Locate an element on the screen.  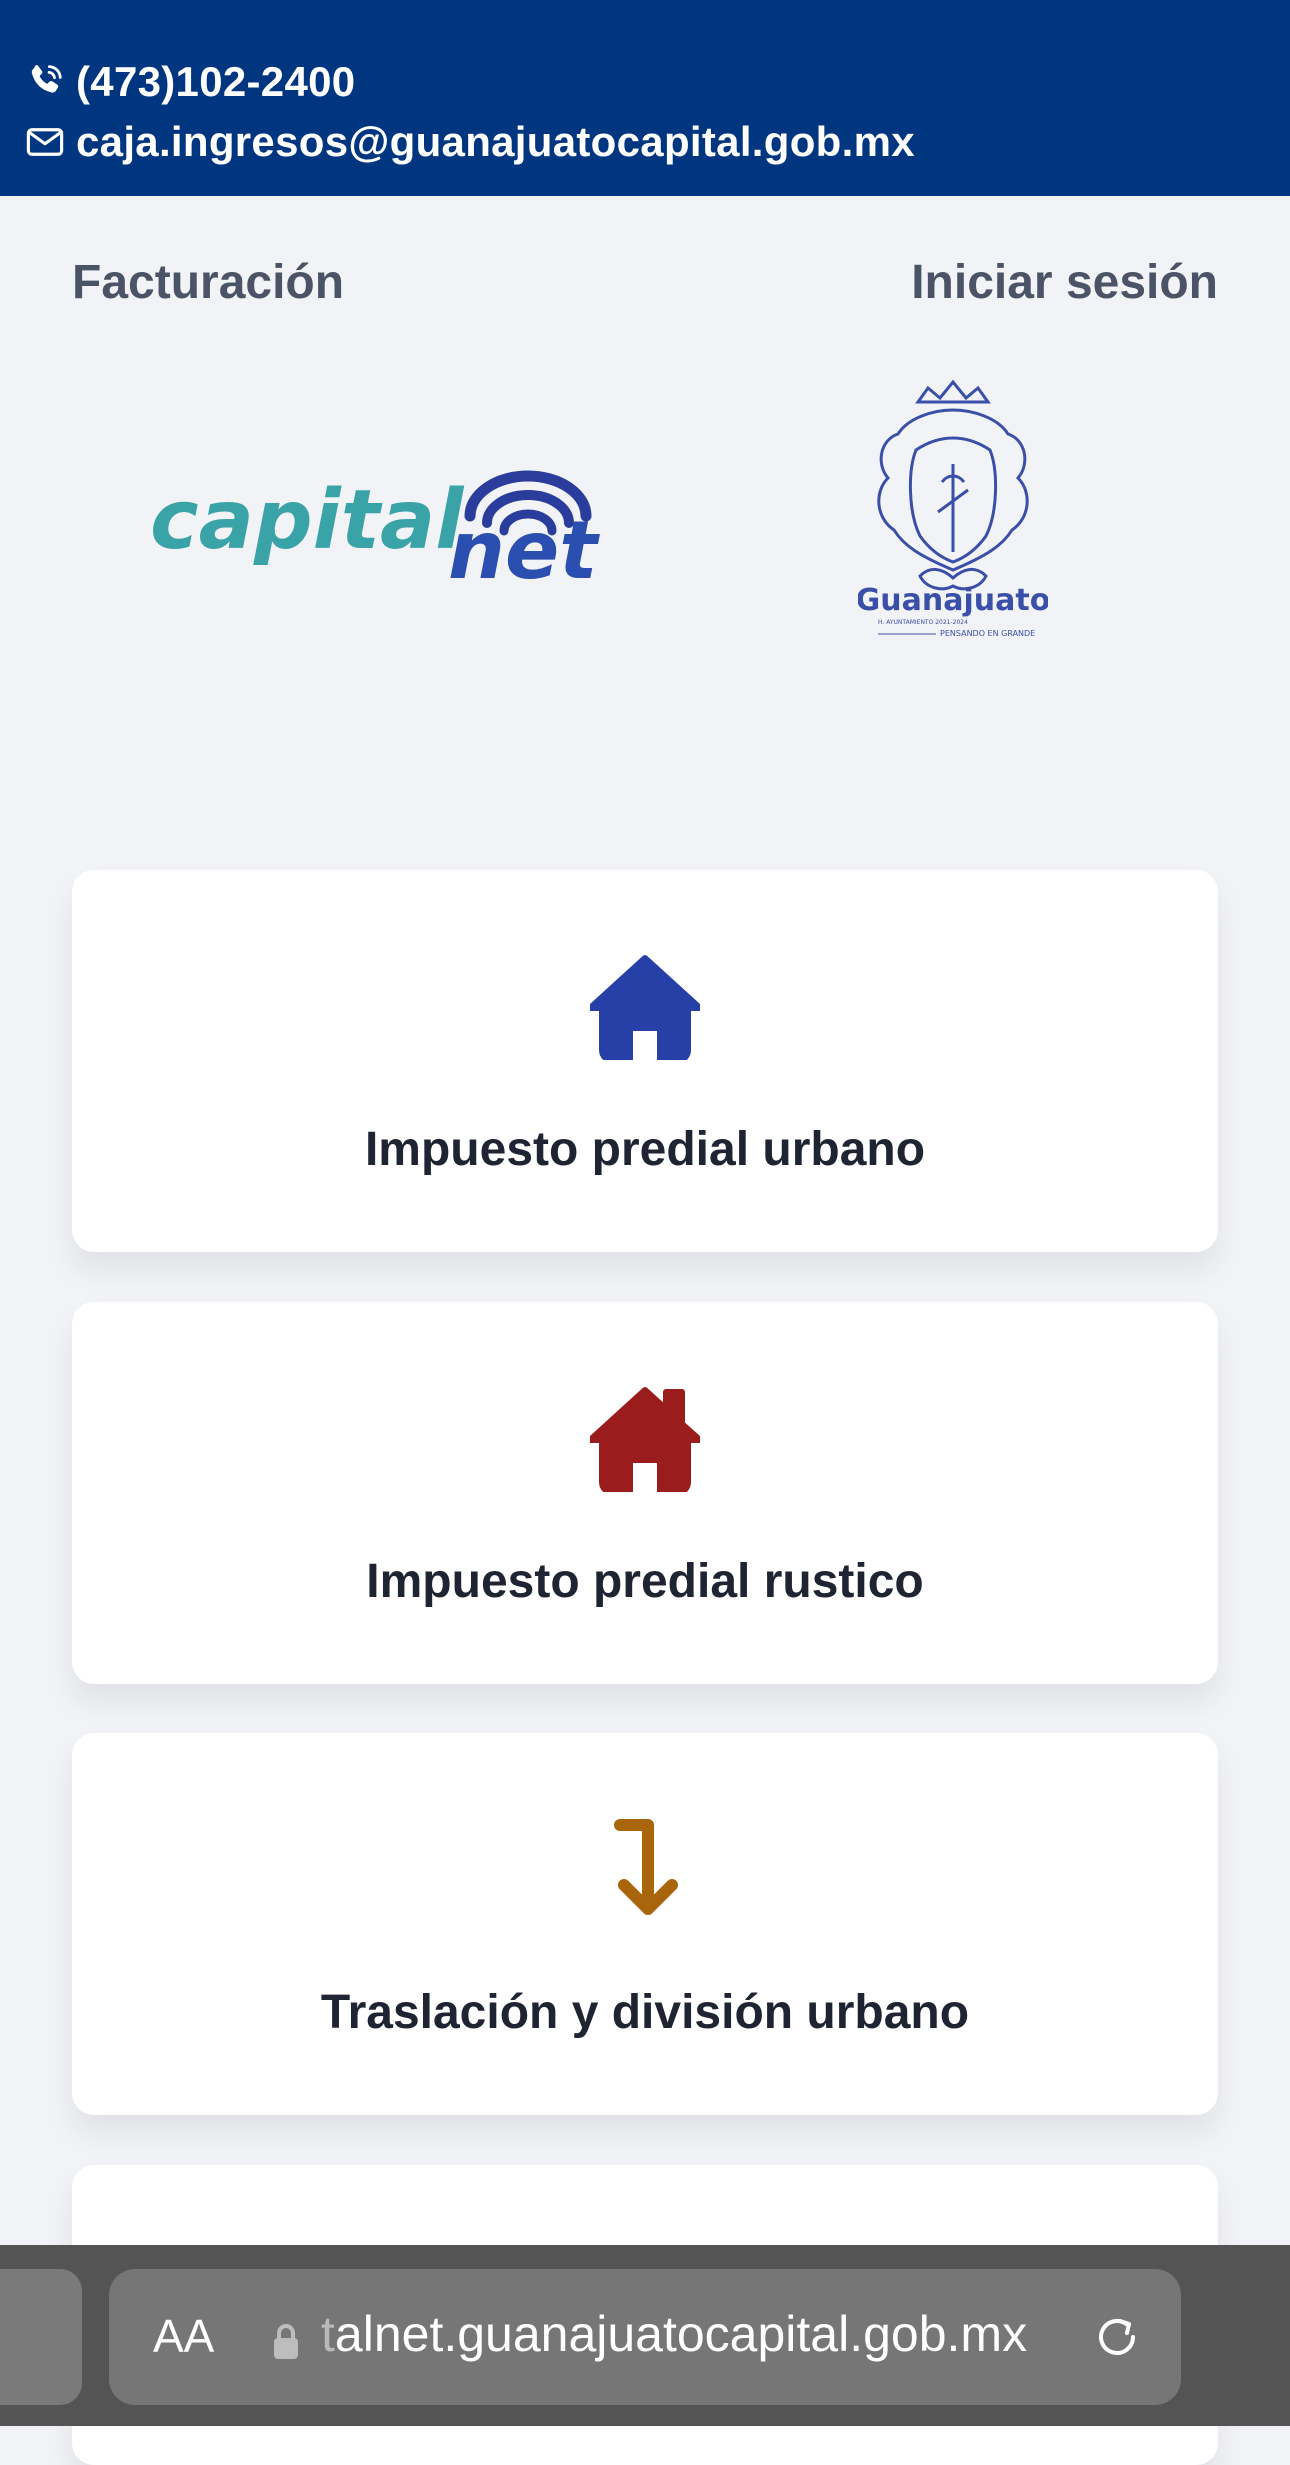
service-label: Traslación y división urbano is located at coordinates (645, 2012).